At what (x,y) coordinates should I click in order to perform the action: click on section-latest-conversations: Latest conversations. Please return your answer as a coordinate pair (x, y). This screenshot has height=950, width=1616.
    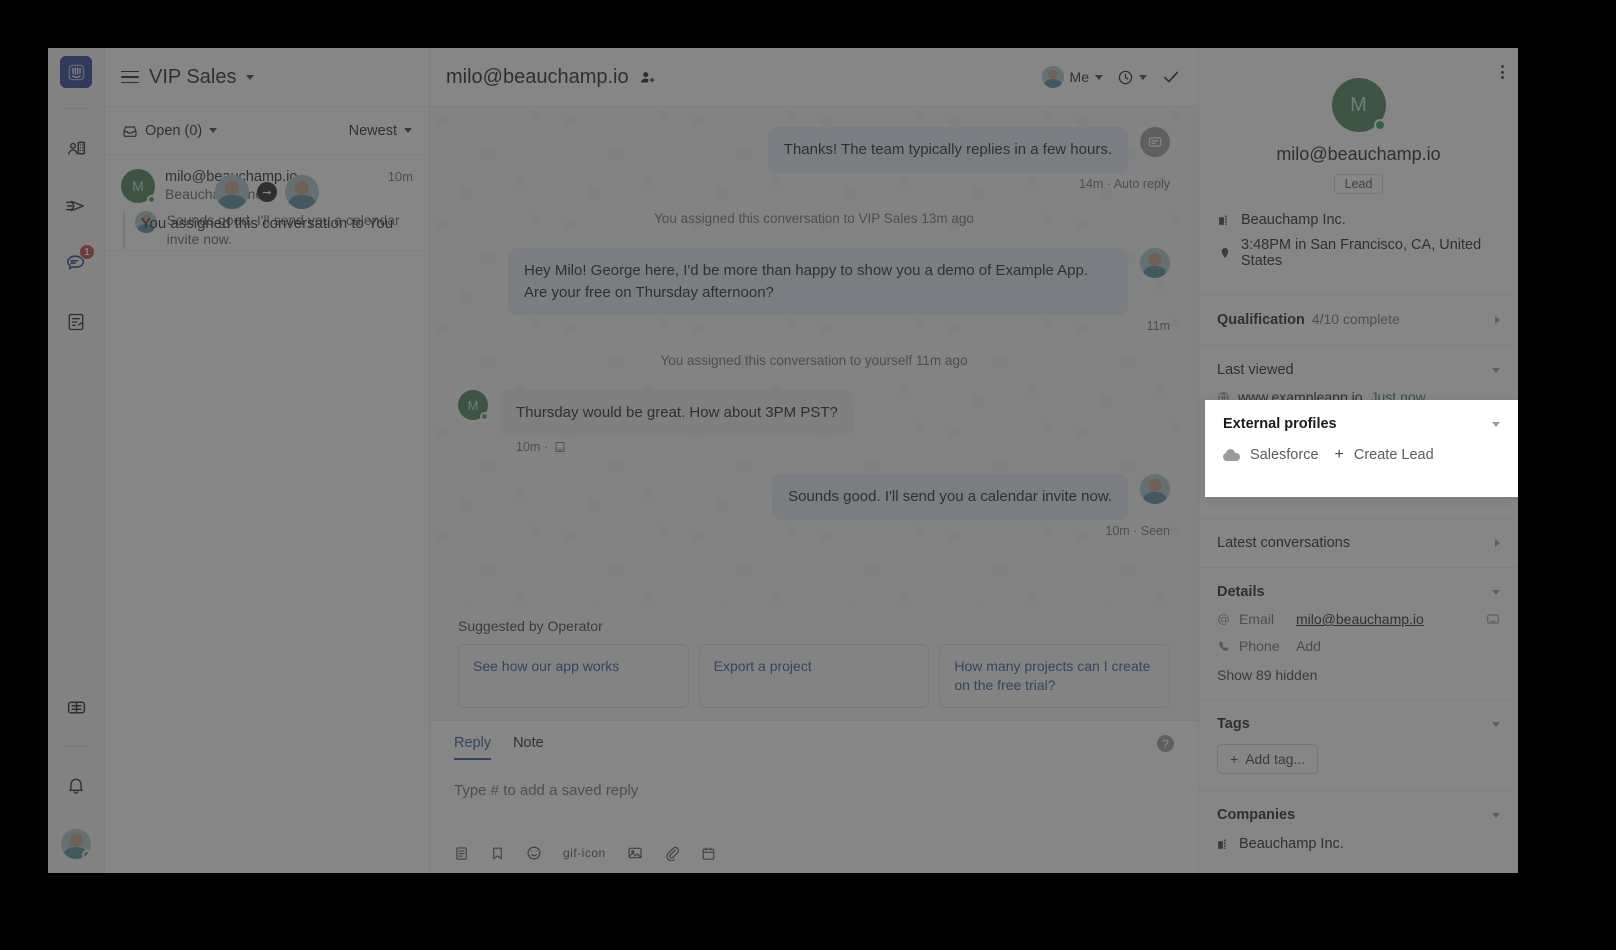
    Looking at the image, I should click on (1358, 542).